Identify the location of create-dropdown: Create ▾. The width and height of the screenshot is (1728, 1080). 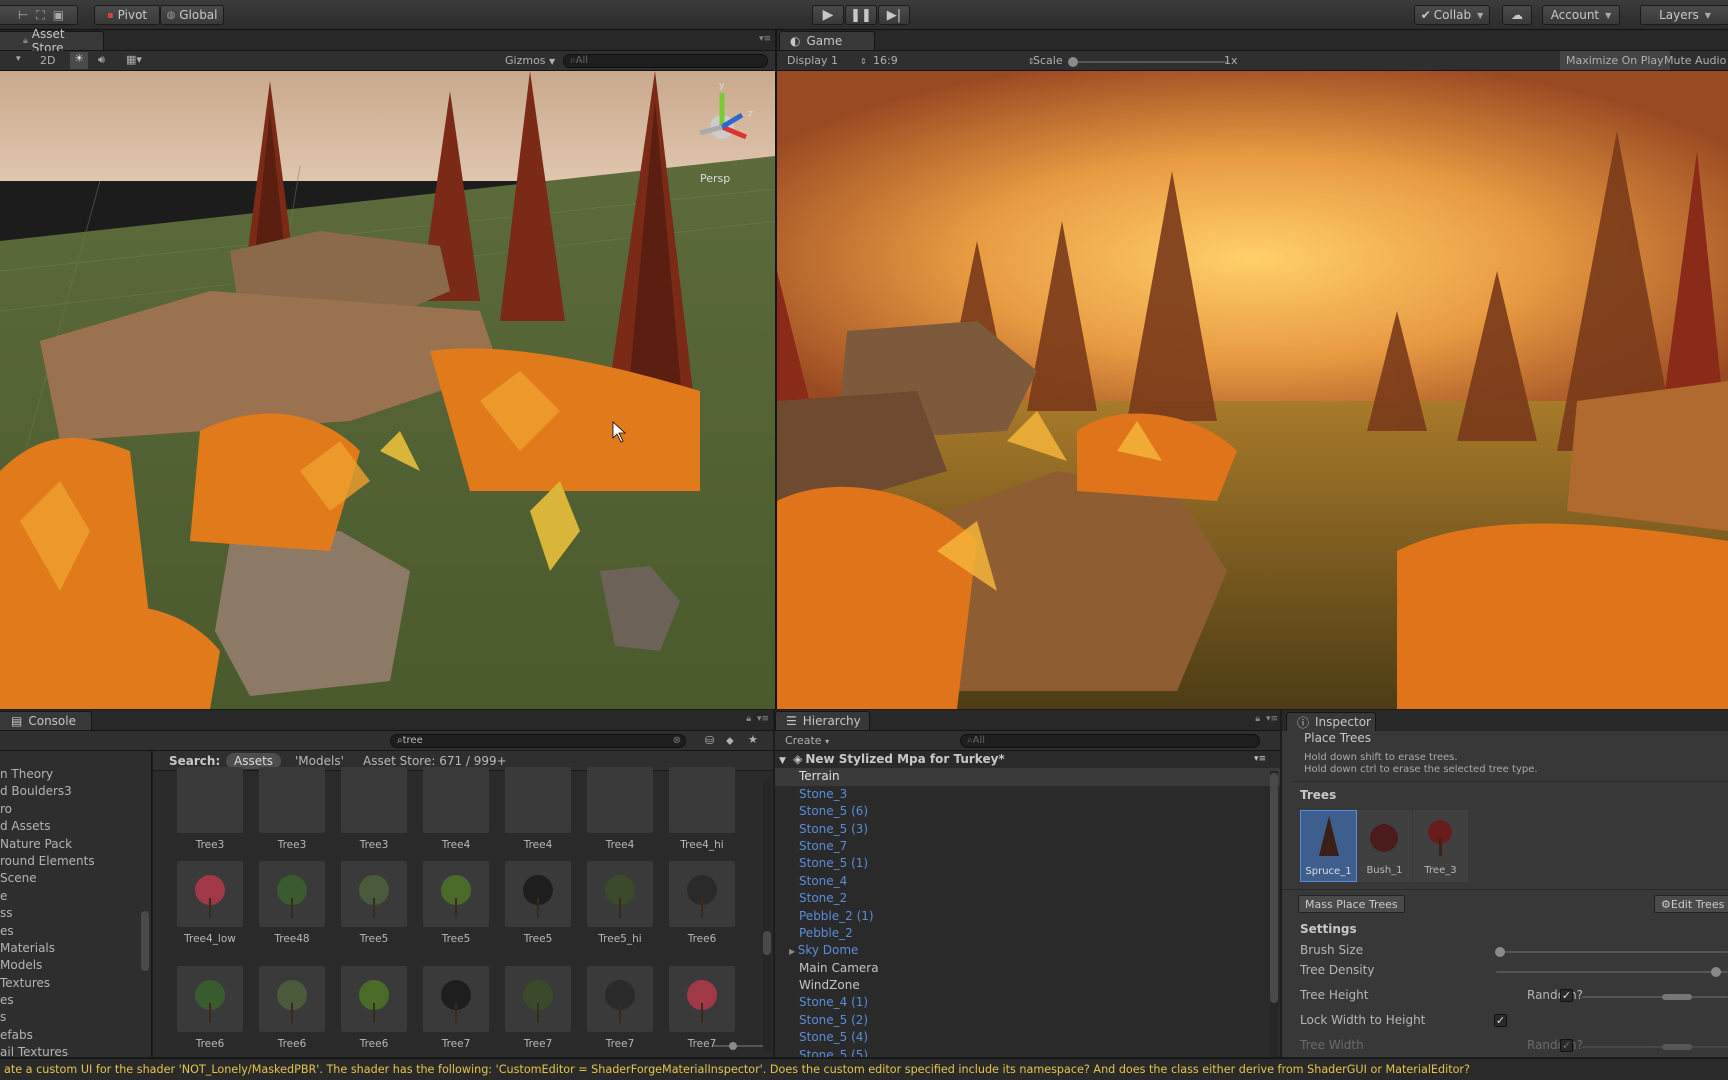
(807, 740).